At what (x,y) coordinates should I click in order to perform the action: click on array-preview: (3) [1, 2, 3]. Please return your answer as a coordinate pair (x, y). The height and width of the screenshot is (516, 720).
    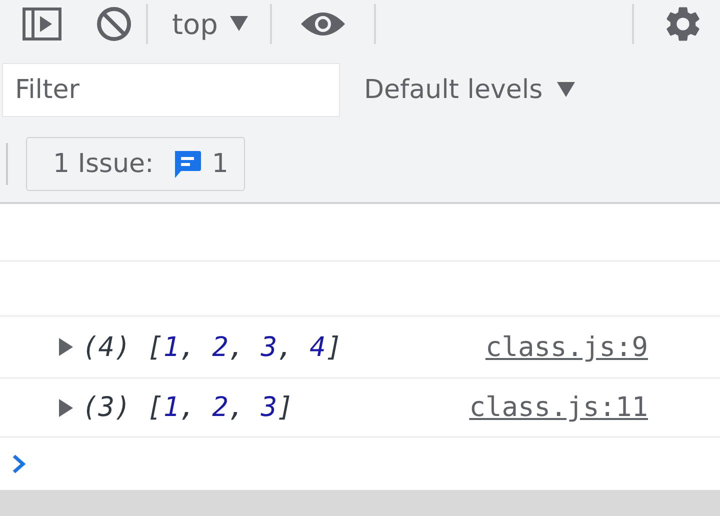
    Looking at the image, I should click on (188, 407).